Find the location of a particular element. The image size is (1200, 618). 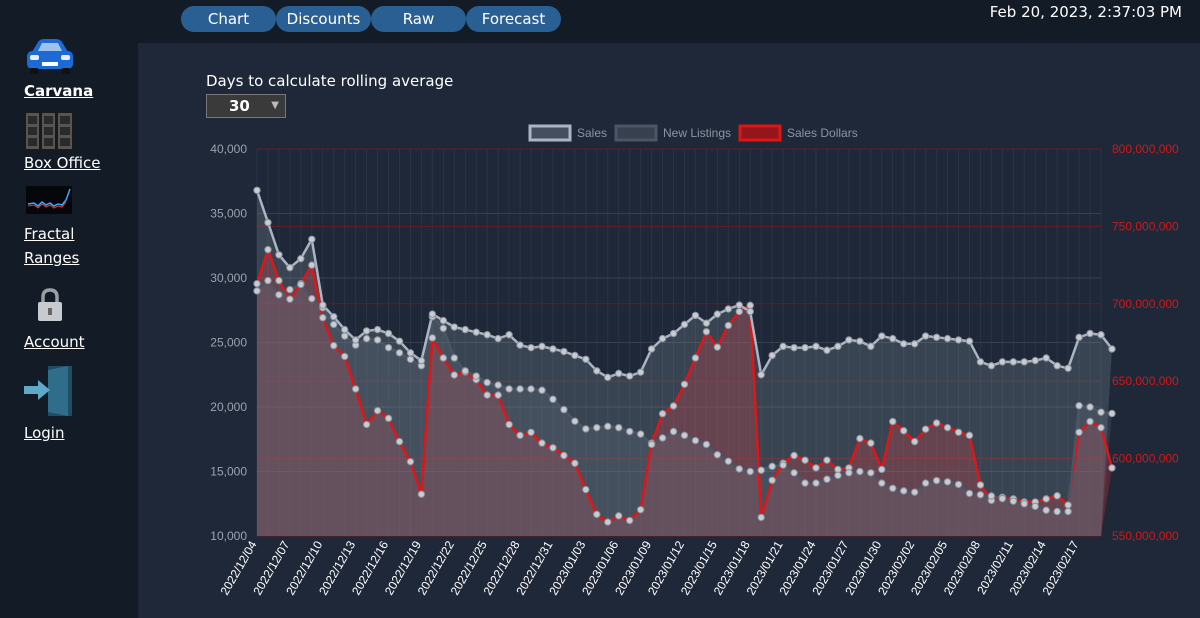

y-right-tick-label: 650,000,000 is located at coordinates (1145, 381).